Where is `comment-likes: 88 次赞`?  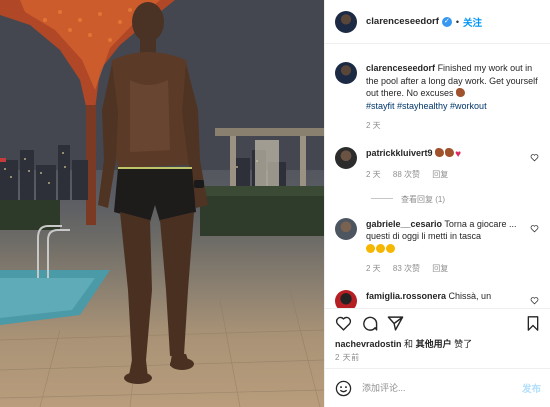
comment-likes: 88 次赞 is located at coordinates (406, 174).